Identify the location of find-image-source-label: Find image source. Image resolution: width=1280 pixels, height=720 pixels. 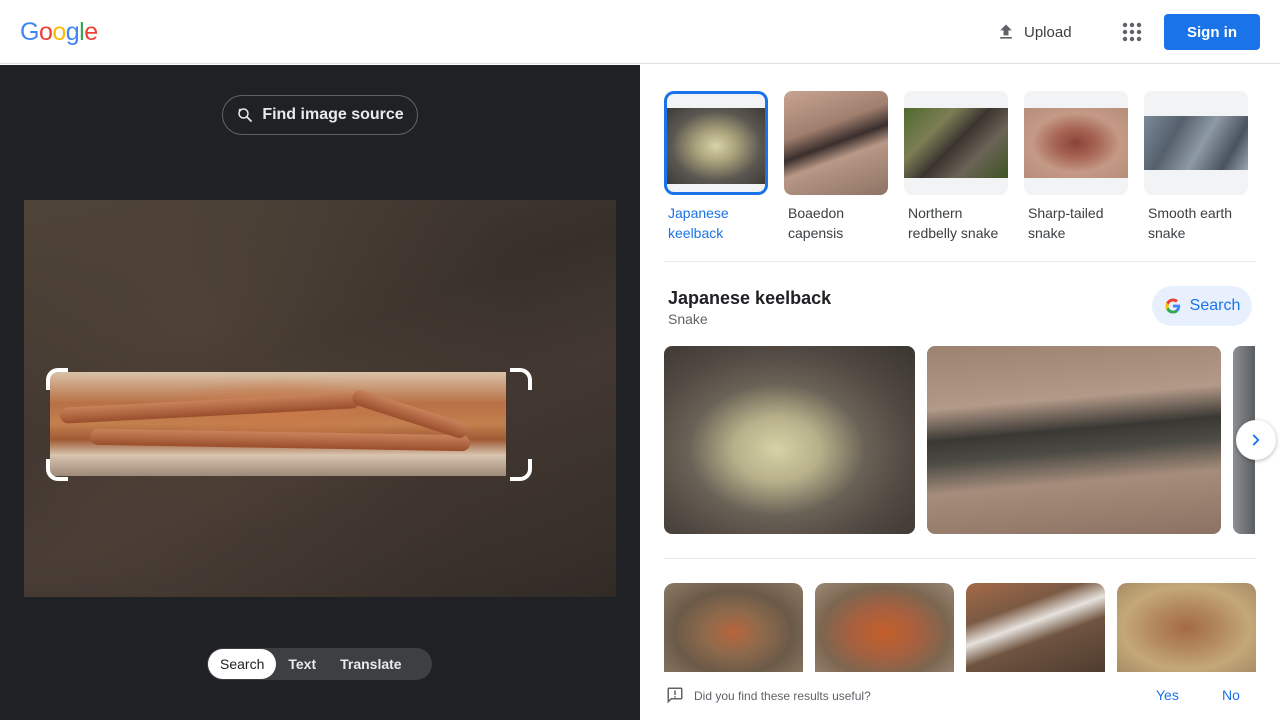
(333, 114).